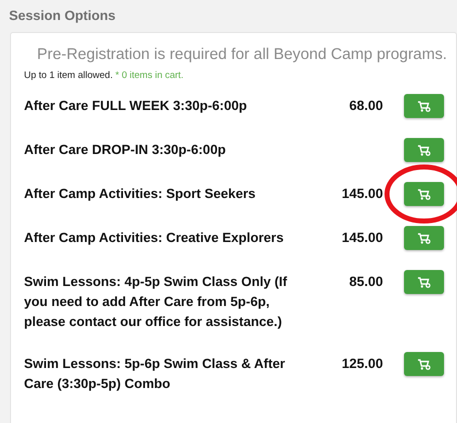 Image resolution: width=457 pixels, height=423 pixels. I want to click on session-name: Swim Lessons: 5p-6p Swim Class & After Care (3:30p-5p) Combo, so click(155, 374).